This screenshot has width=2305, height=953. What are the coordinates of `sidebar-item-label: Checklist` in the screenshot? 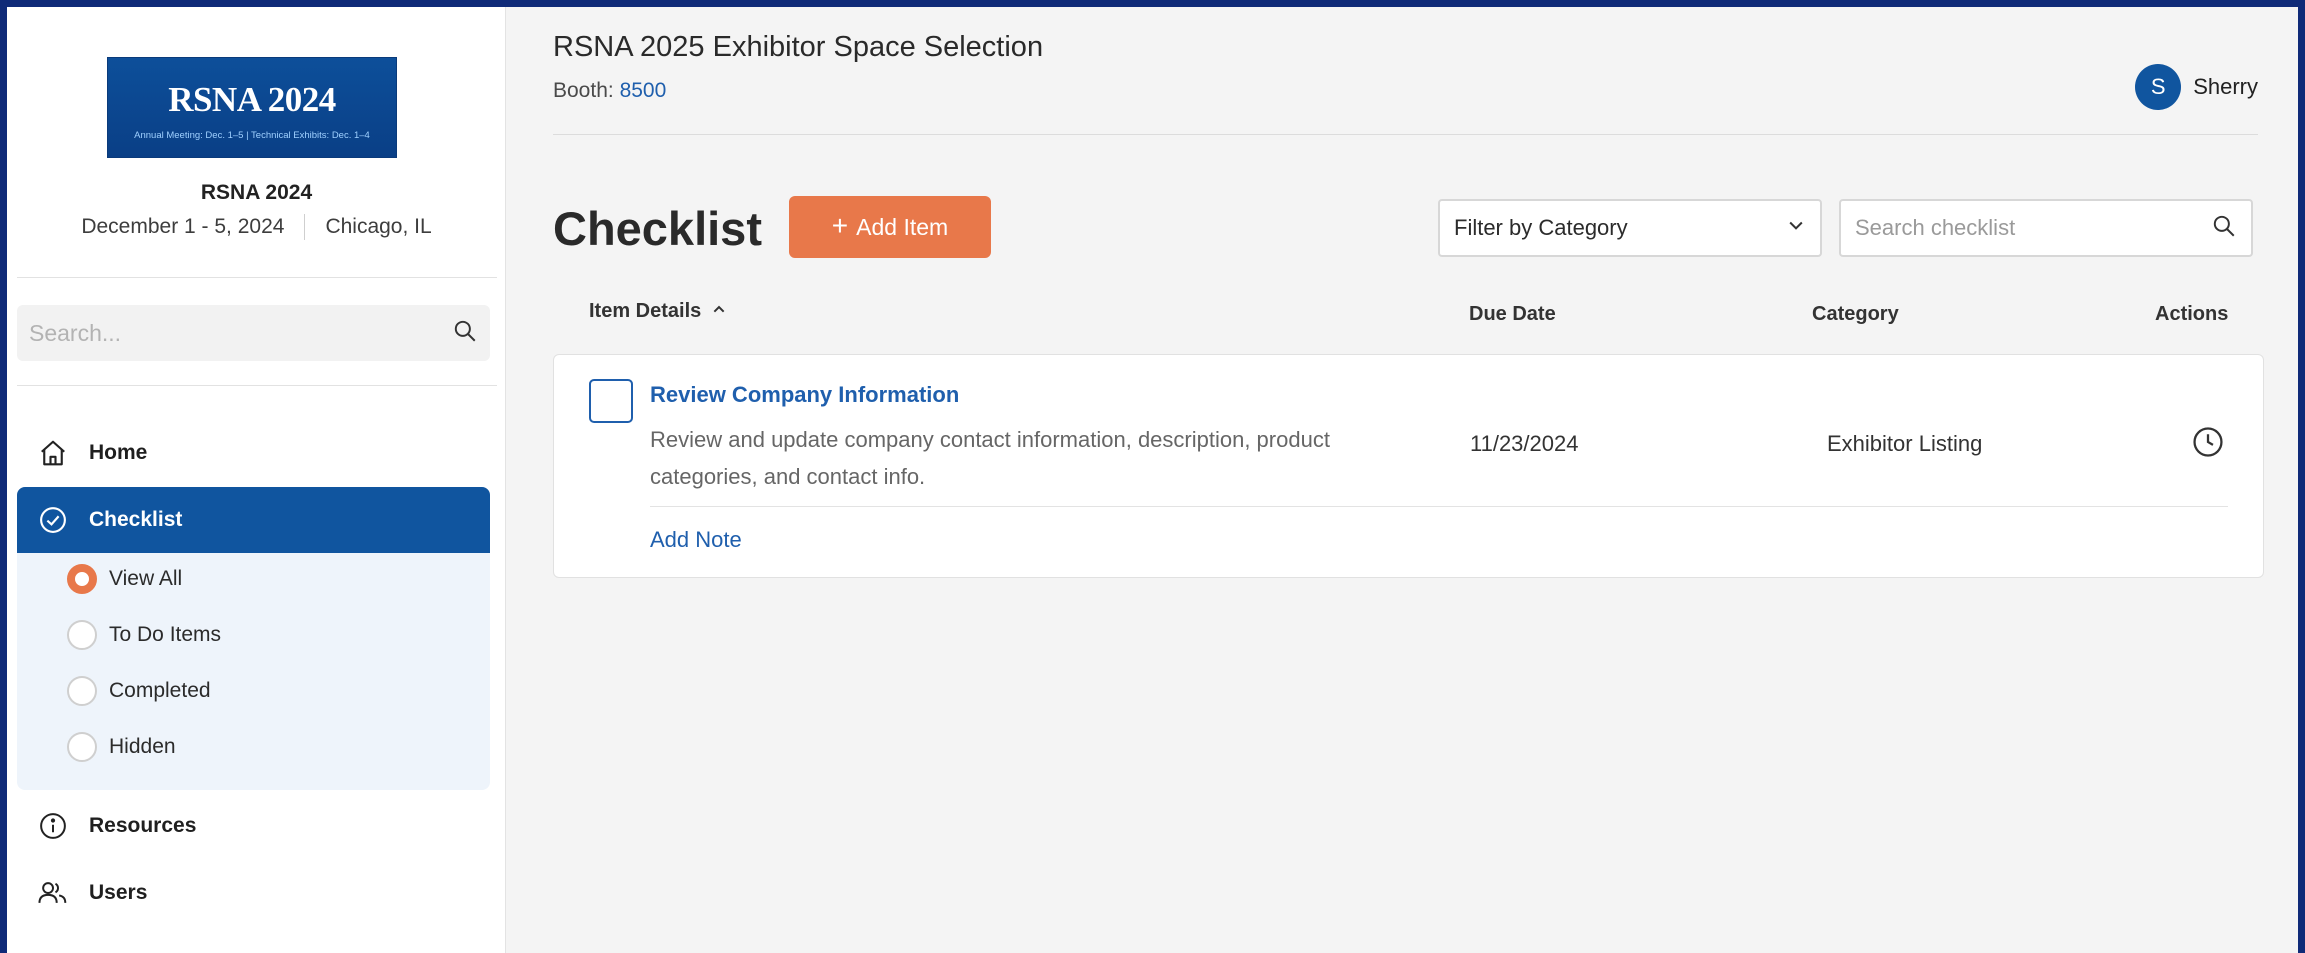 It's located at (136, 519).